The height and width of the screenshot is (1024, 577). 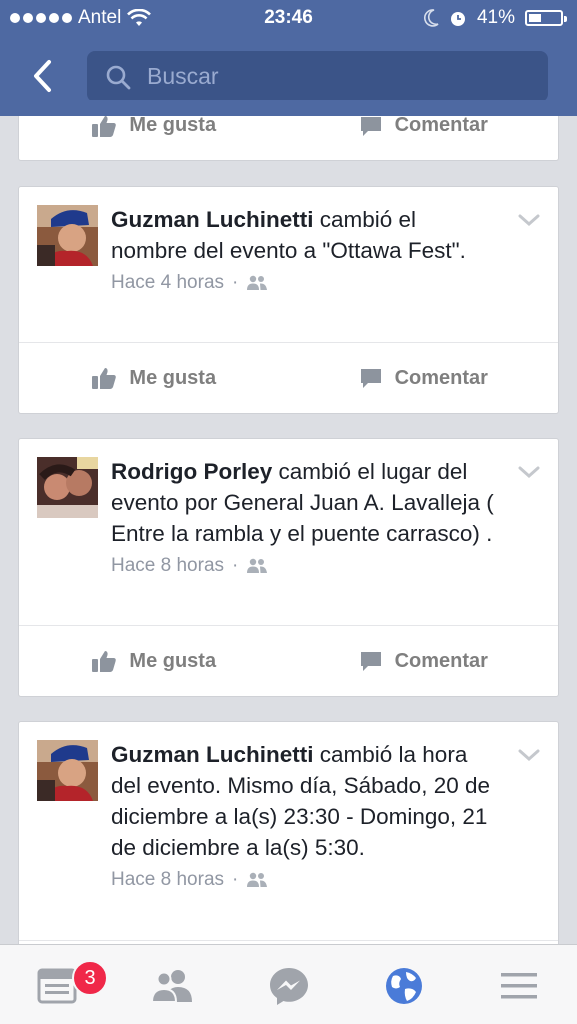 What do you see at coordinates (546, 18) in the screenshot?
I see `battery-icon` at bounding box center [546, 18].